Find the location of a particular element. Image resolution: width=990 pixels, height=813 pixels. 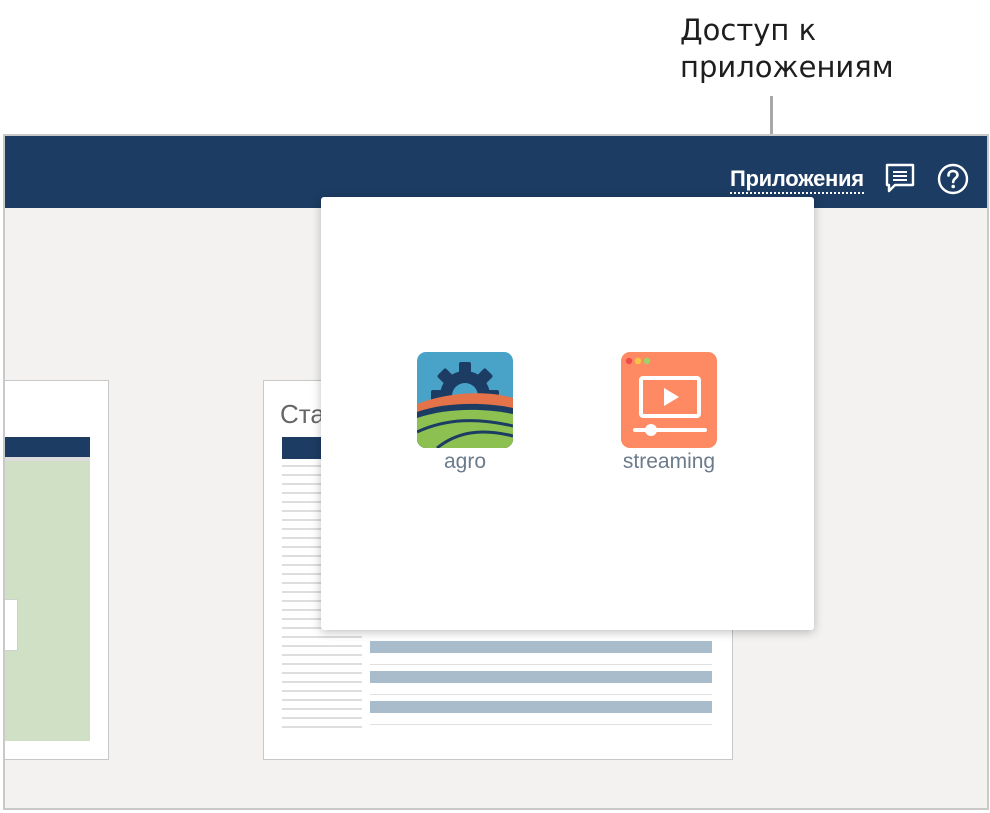

app-label-agro: agro is located at coordinates (465, 461).